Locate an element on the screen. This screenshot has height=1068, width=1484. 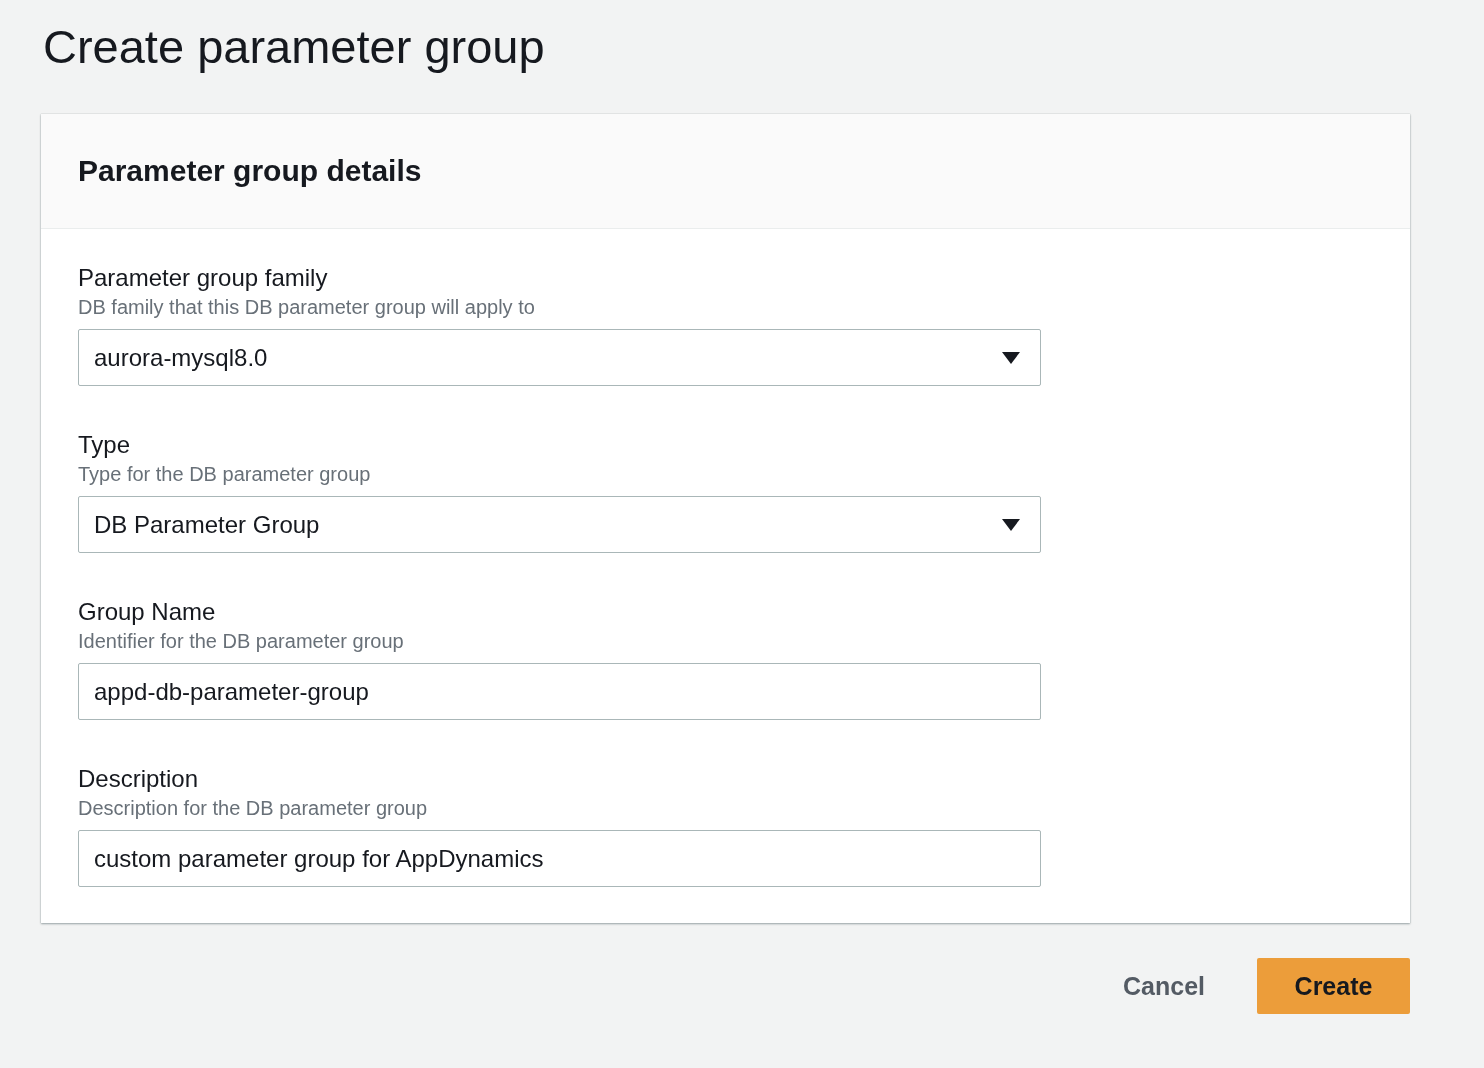
create-button: Create is located at coordinates (1333, 986).